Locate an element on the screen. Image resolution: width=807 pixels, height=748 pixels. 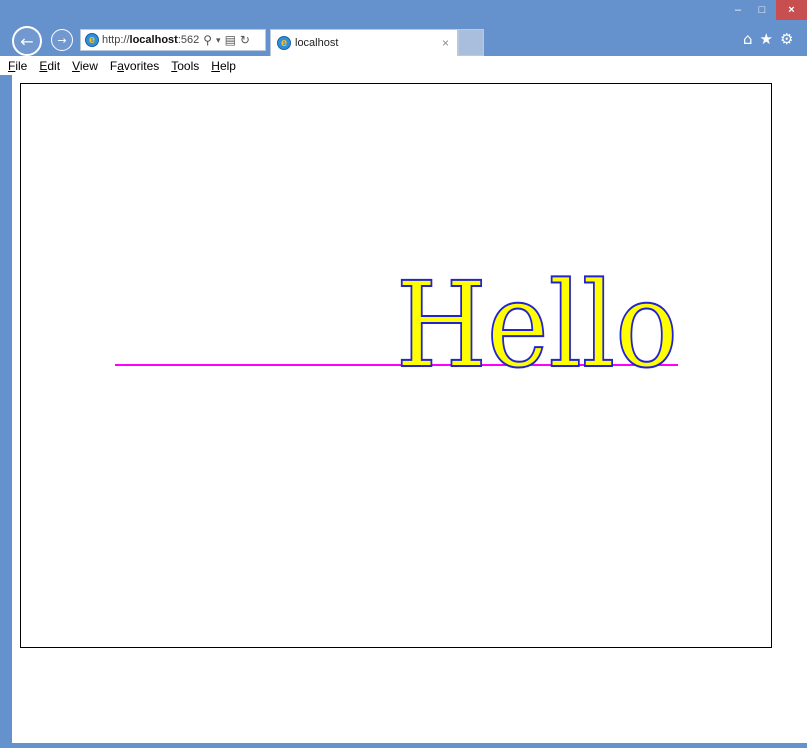
url-port: :562 is located at coordinates (188, 40).